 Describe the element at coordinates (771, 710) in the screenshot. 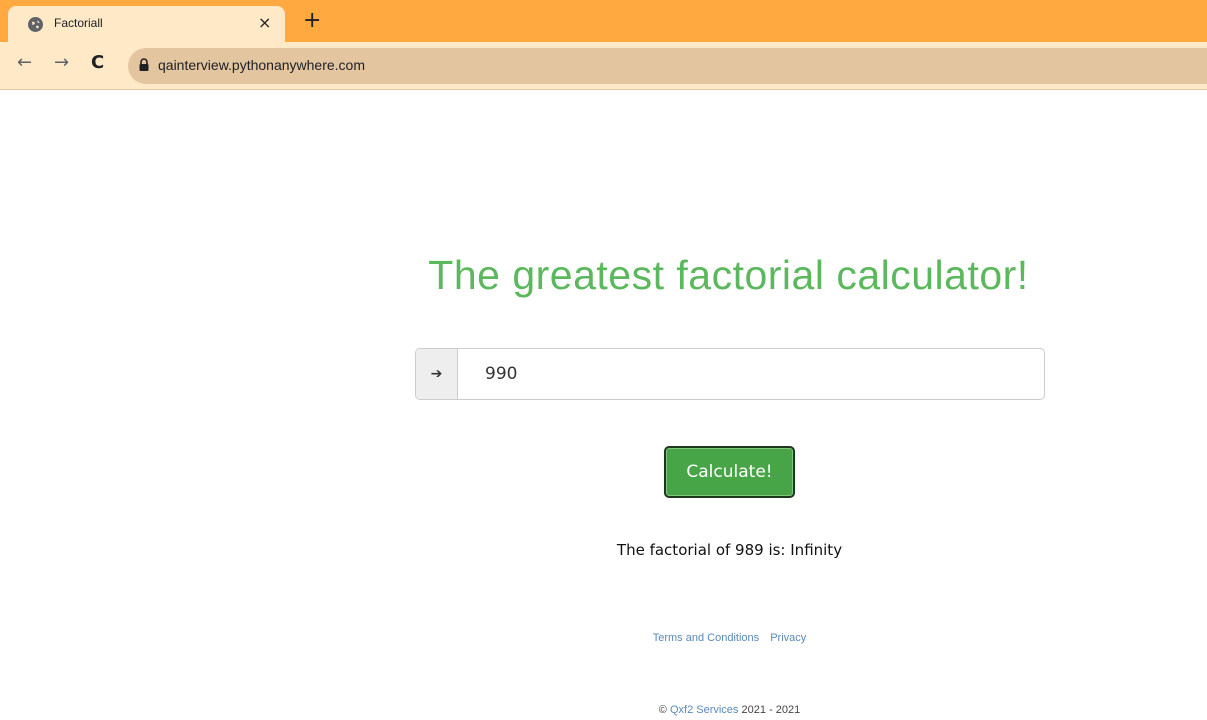

I see `copyright-years: 2021 - 2021` at that location.